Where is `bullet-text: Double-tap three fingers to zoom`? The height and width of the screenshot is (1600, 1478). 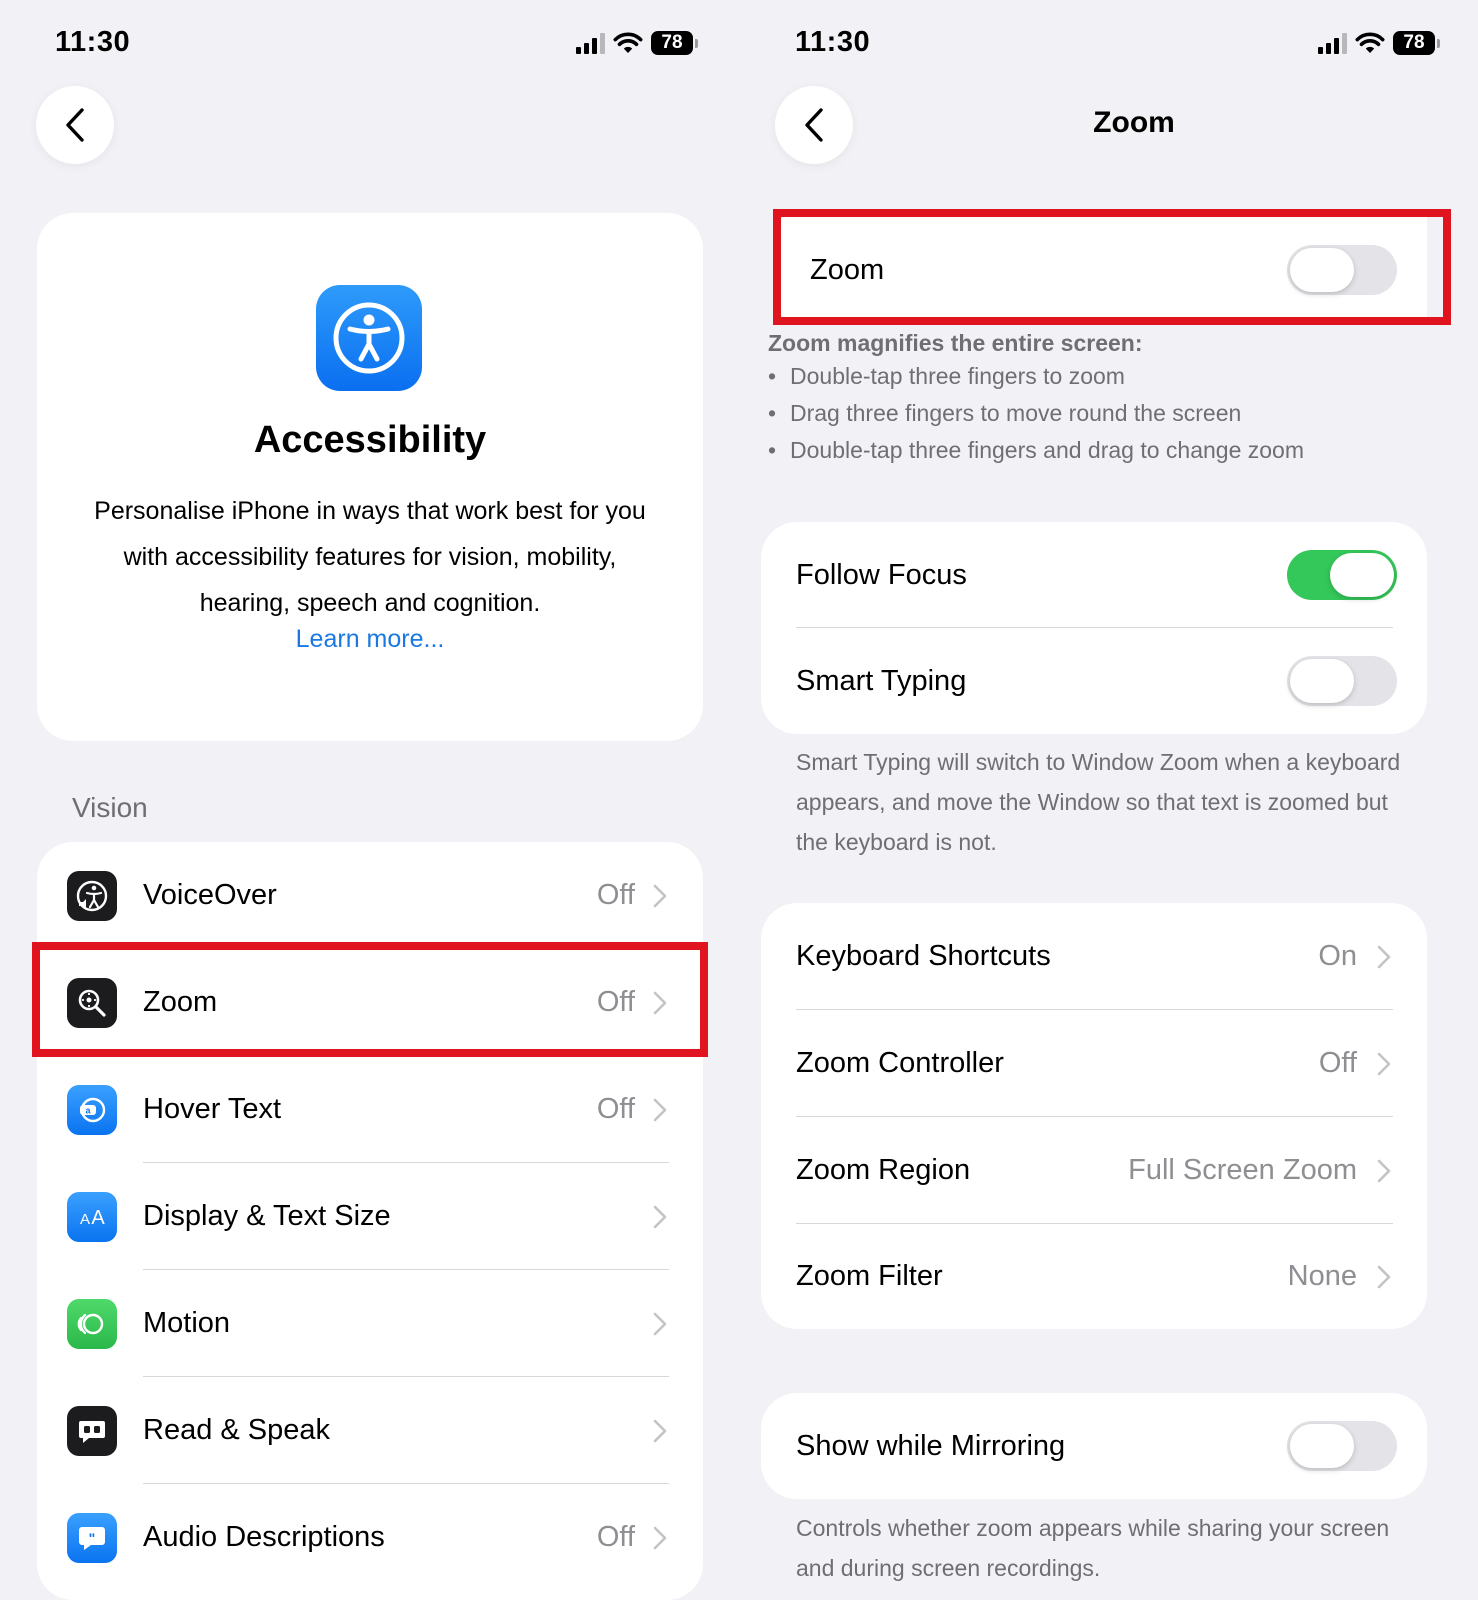 bullet-text: Double-tap three fingers to zoom is located at coordinates (957, 376).